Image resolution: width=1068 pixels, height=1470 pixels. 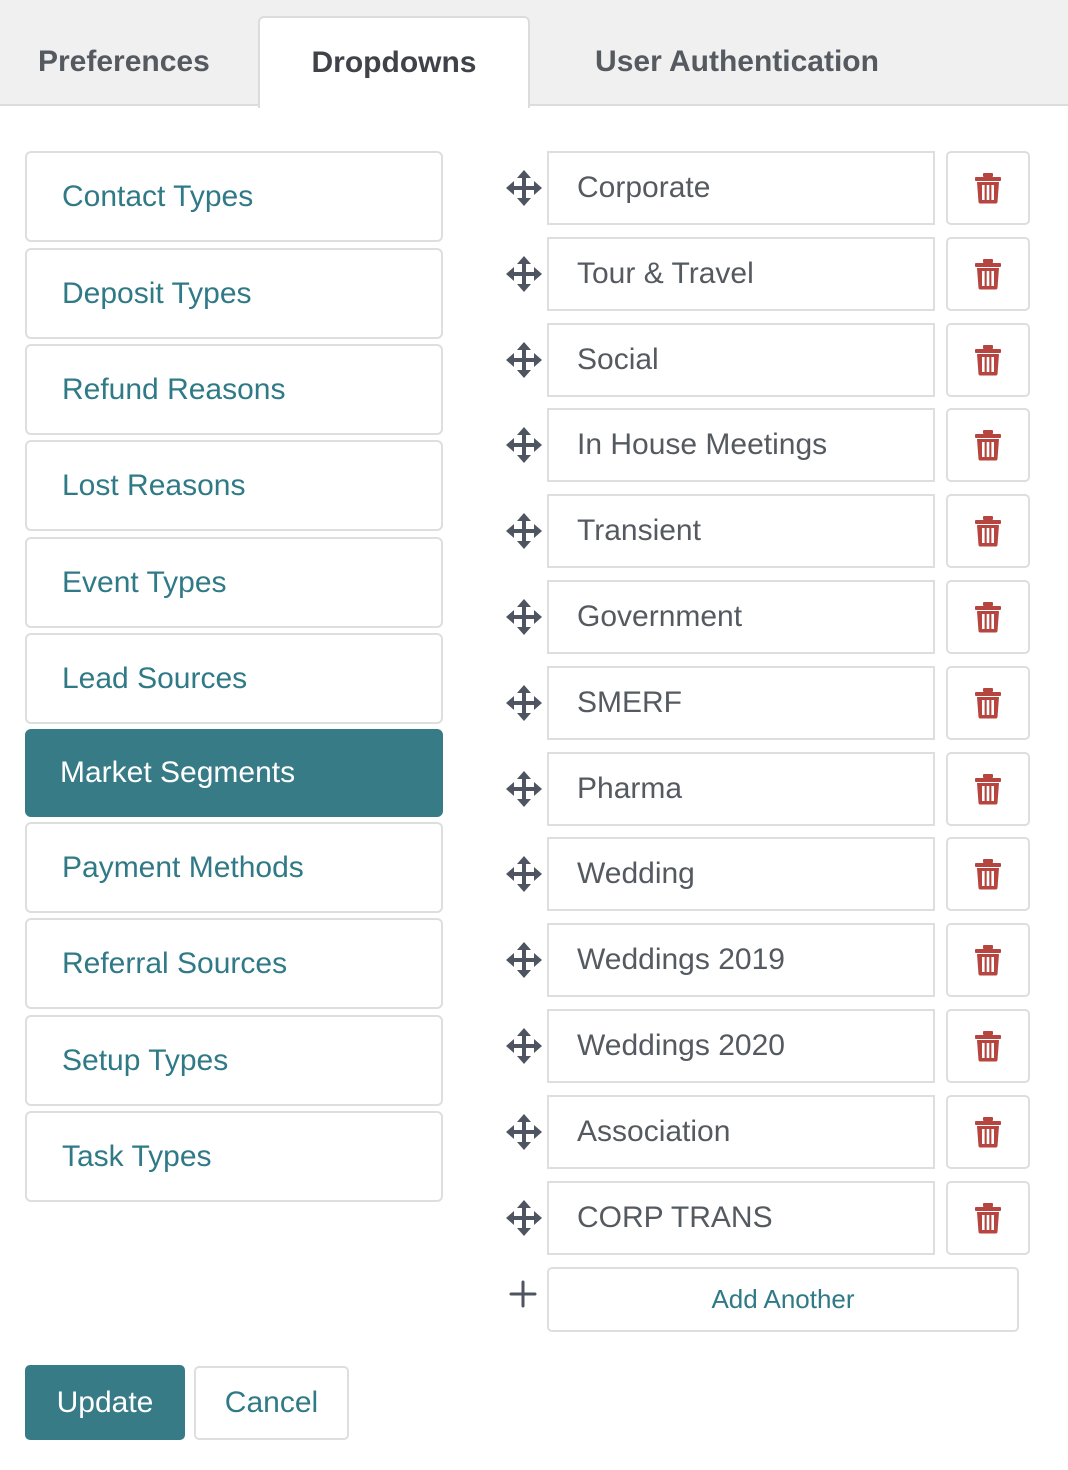 What do you see at coordinates (523, 1294) in the screenshot?
I see `plus-icon` at bounding box center [523, 1294].